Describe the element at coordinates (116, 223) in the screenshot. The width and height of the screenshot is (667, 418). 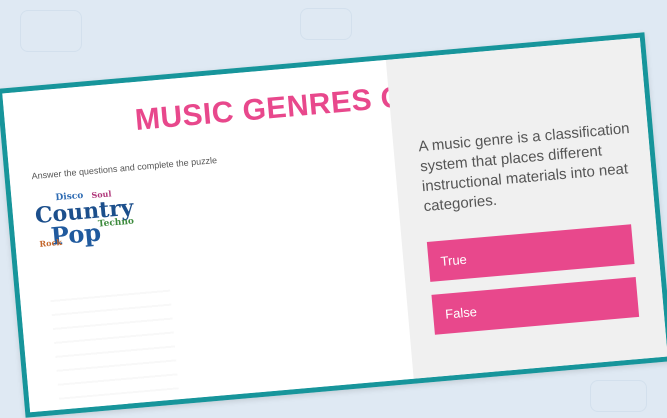
I see `word-cloud-word: Techno` at that location.